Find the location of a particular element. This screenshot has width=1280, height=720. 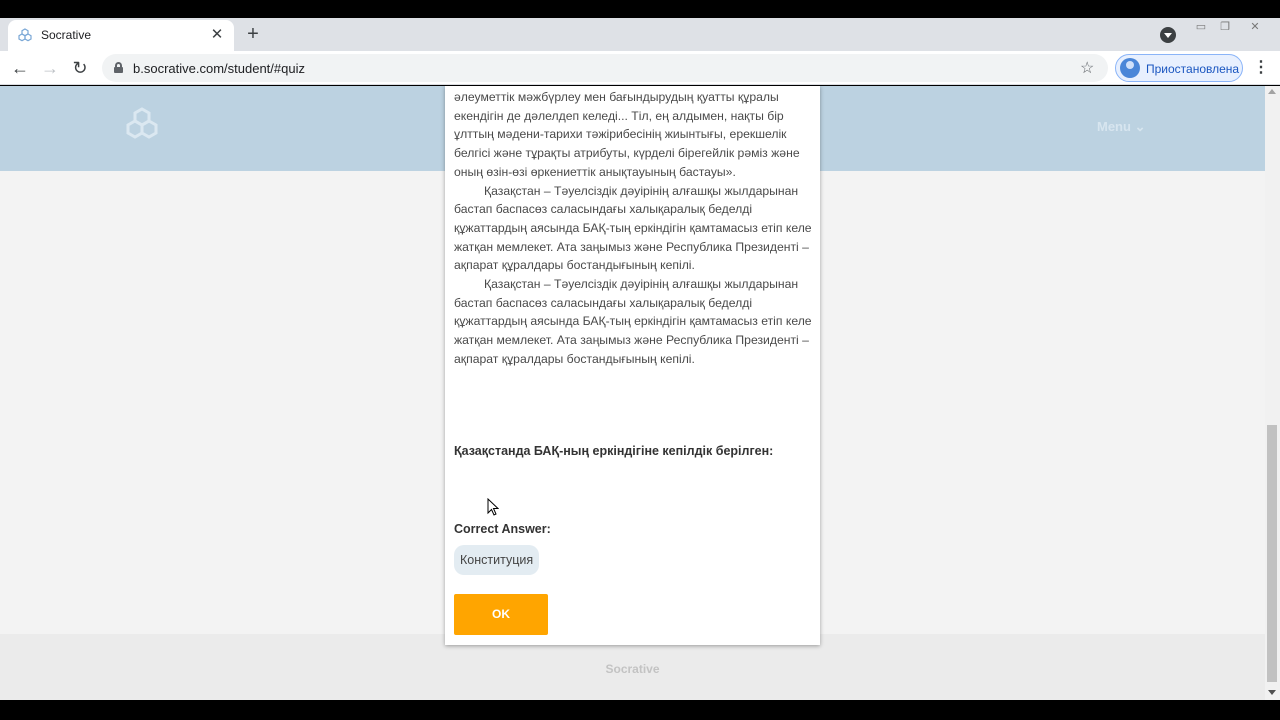

menu-label: Menu is located at coordinates (1114, 126).